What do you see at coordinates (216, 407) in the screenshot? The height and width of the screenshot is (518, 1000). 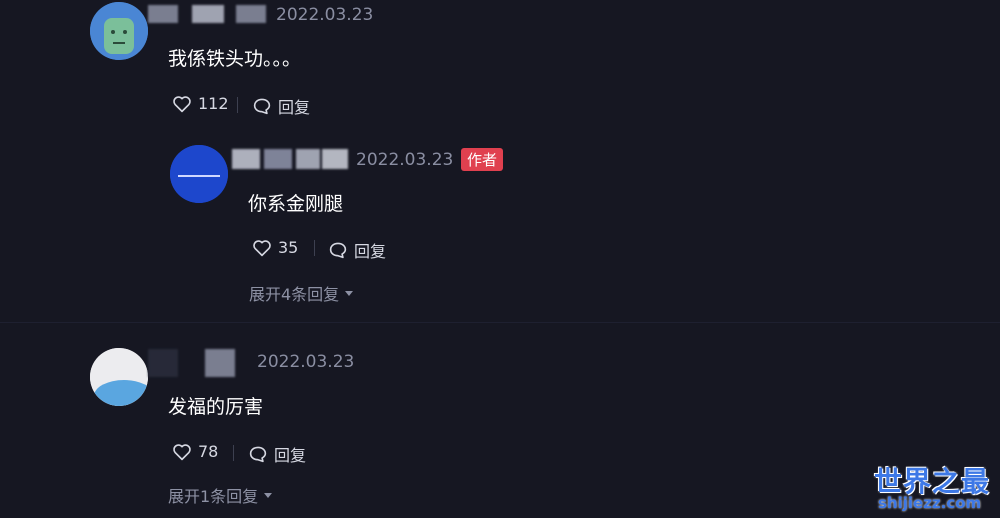 I see `comment-text: 发福的厉害` at bounding box center [216, 407].